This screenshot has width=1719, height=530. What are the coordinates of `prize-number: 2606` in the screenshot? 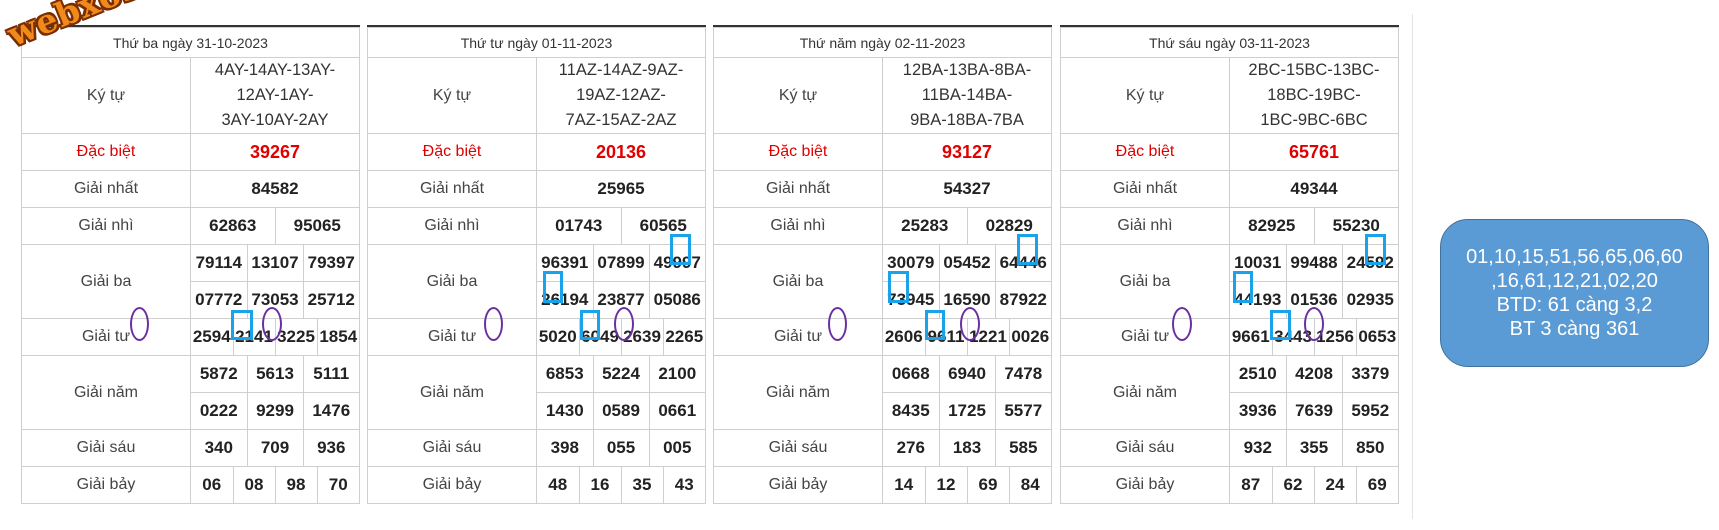 It's located at (904, 337).